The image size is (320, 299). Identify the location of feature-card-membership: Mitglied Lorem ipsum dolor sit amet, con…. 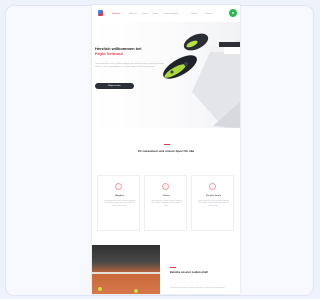
(118, 203).